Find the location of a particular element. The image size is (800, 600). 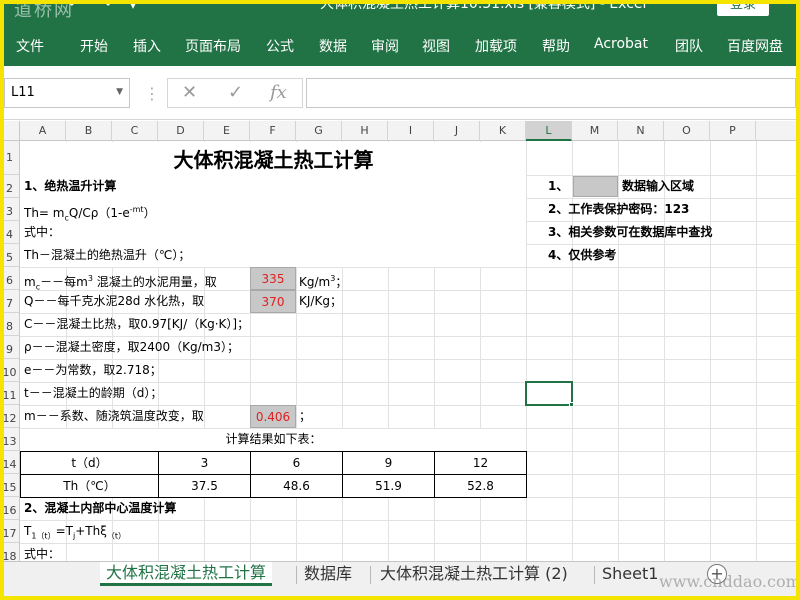

formula-part: Q/Cρ（1-e is located at coordinates (99, 213).